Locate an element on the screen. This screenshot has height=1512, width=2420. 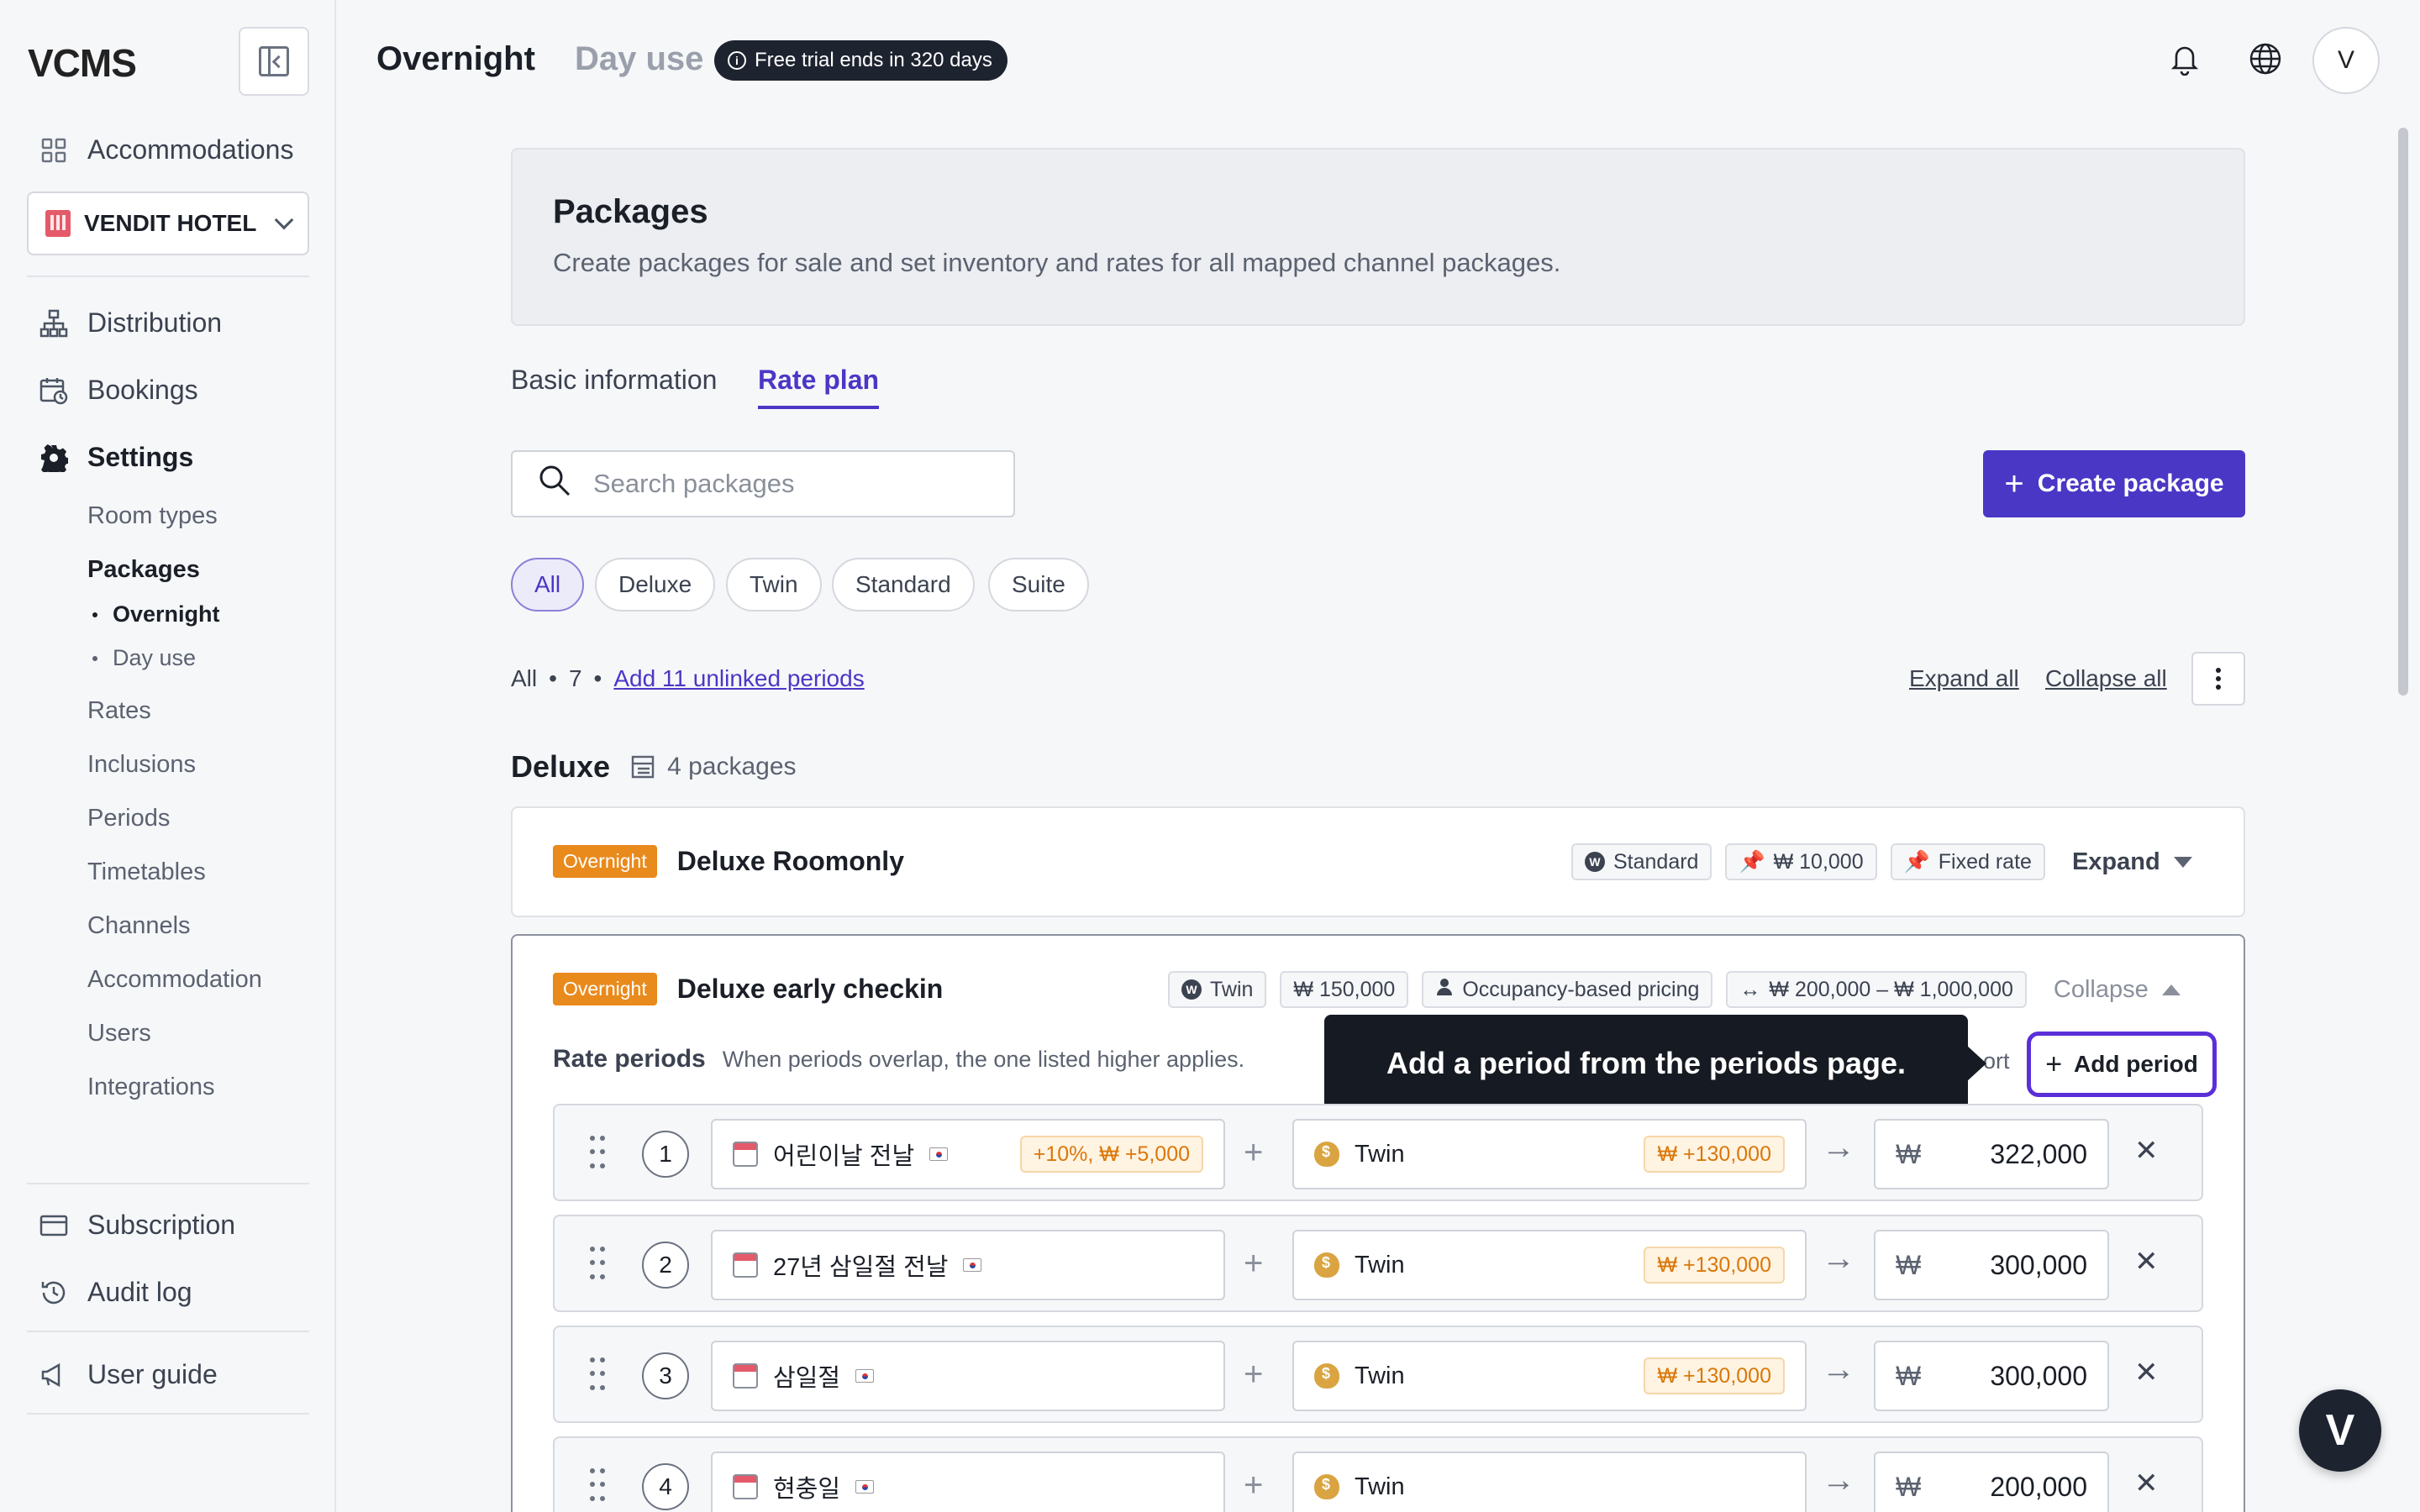
sitemap-icon is located at coordinates (54, 323).